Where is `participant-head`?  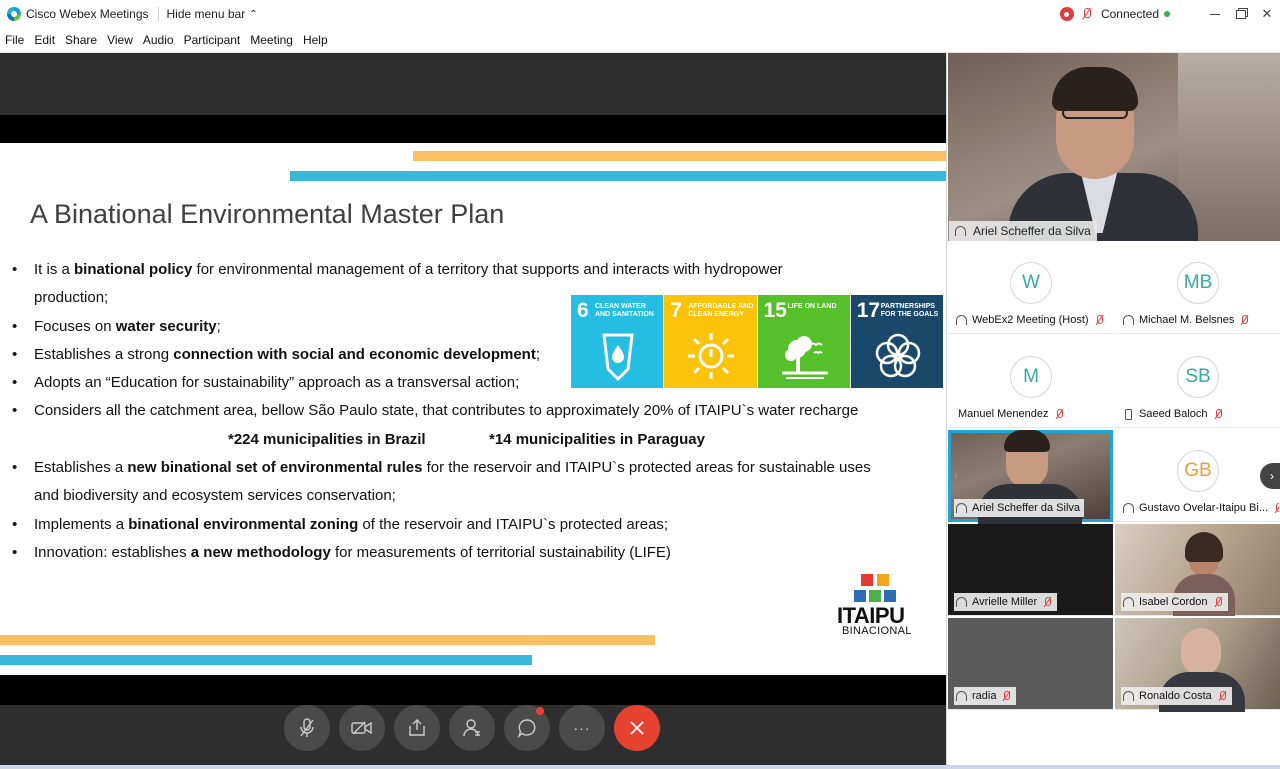 participant-head is located at coordinates (1201, 652).